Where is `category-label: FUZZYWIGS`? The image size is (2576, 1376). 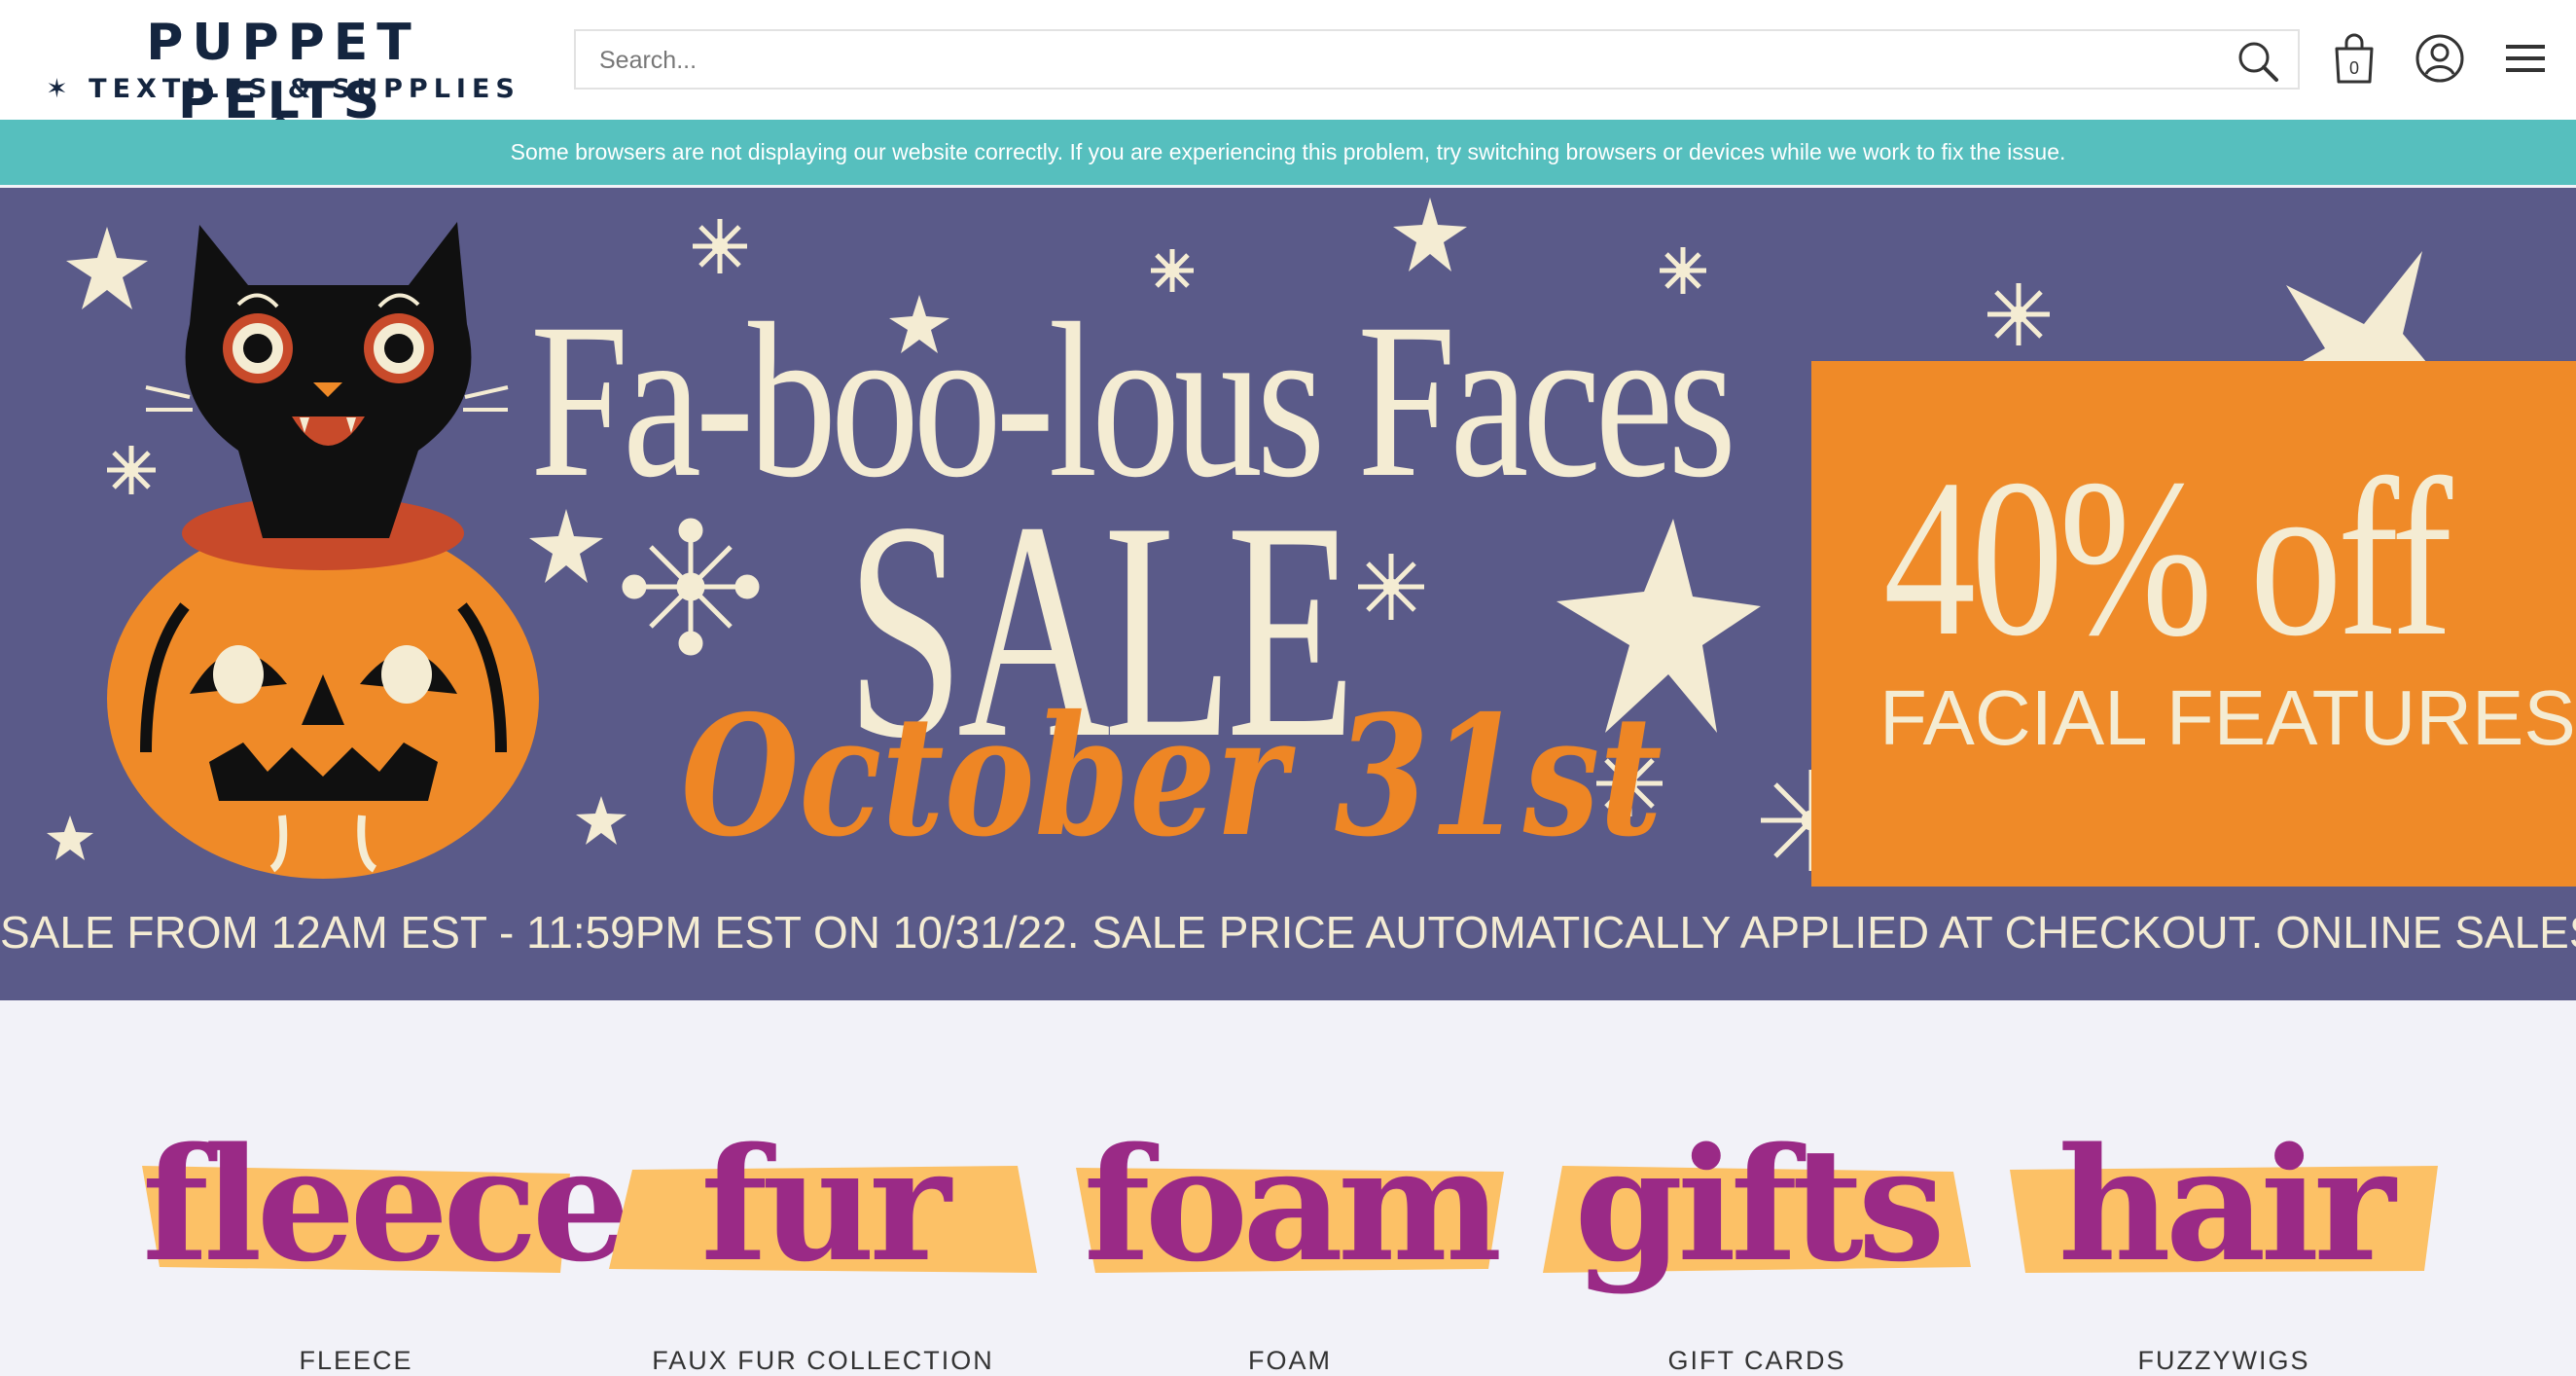
category-label: FUZZYWIGS is located at coordinates (2224, 1361).